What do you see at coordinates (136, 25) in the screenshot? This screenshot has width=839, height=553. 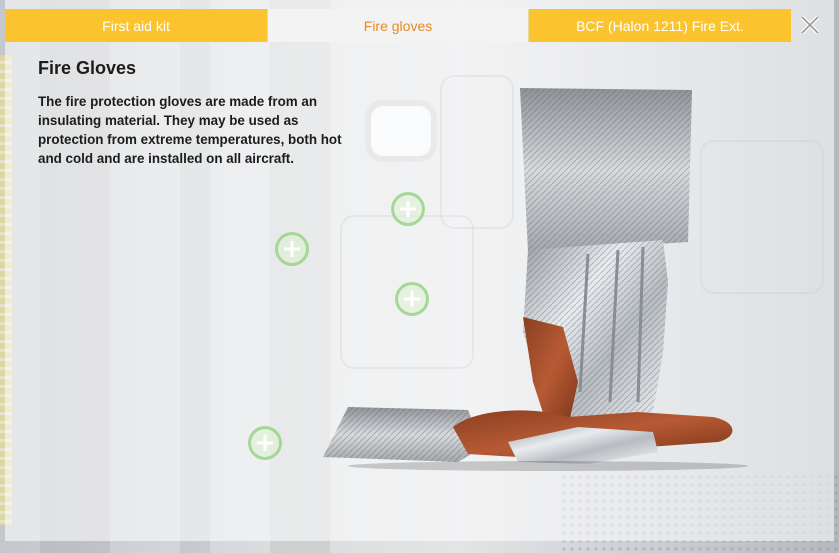 I see `tab-first-aid-kit: First aid kit` at bounding box center [136, 25].